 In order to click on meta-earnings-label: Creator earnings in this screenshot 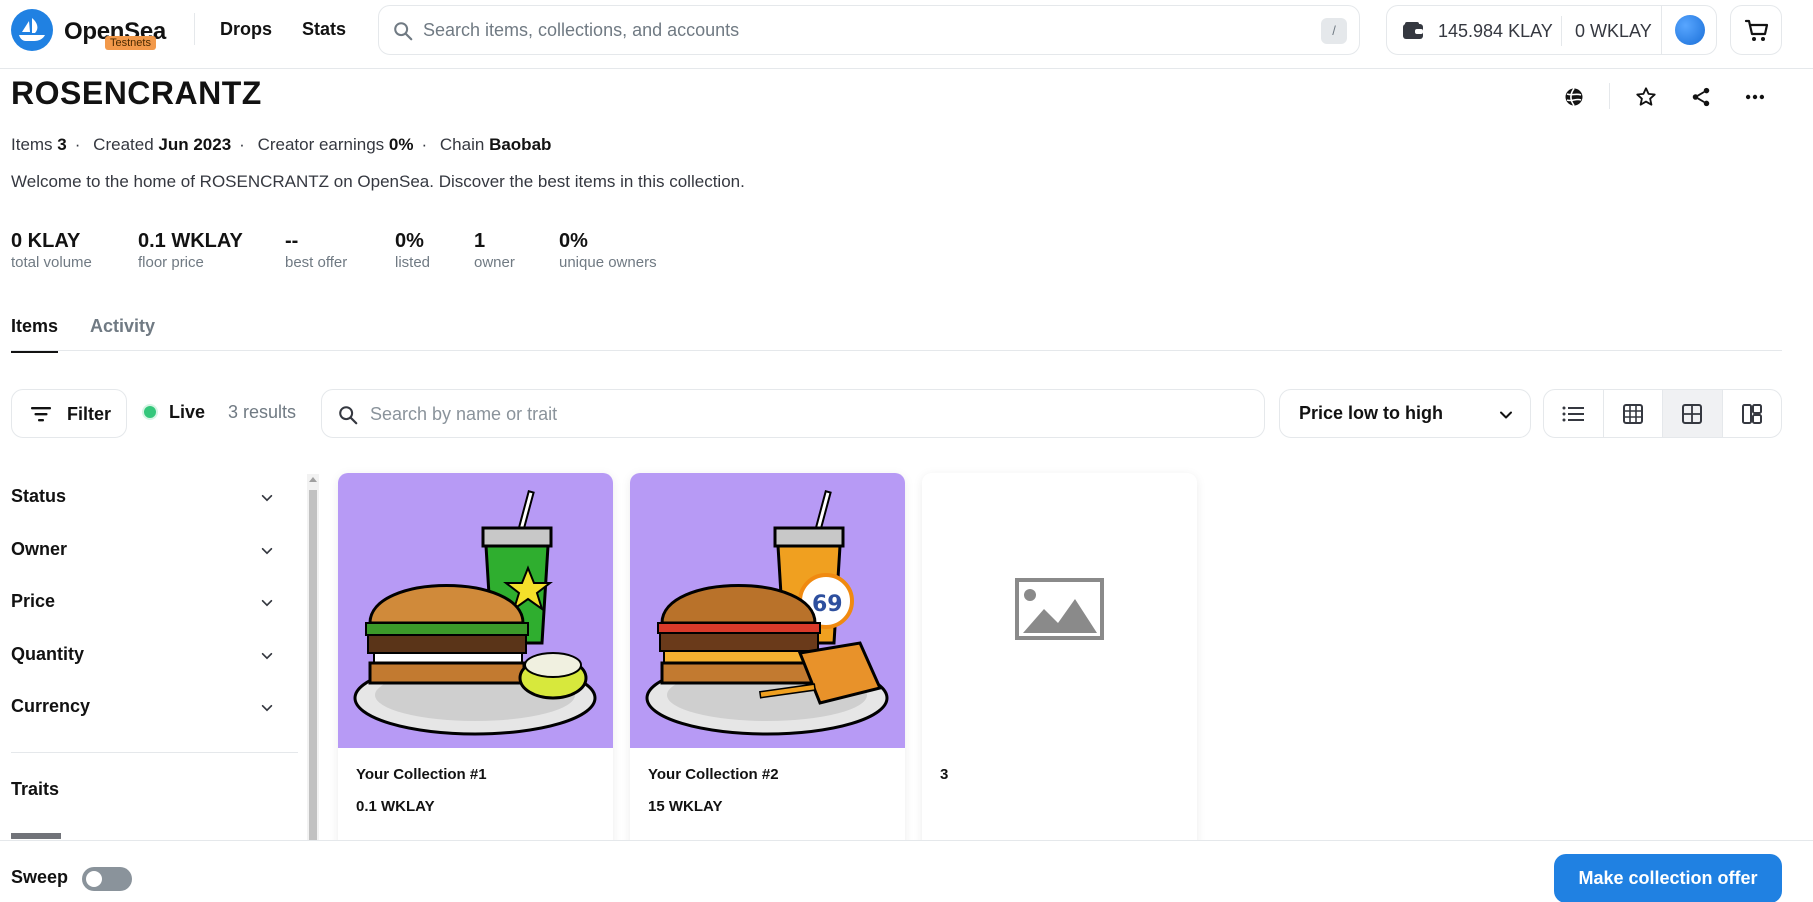, I will do `click(321, 144)`.